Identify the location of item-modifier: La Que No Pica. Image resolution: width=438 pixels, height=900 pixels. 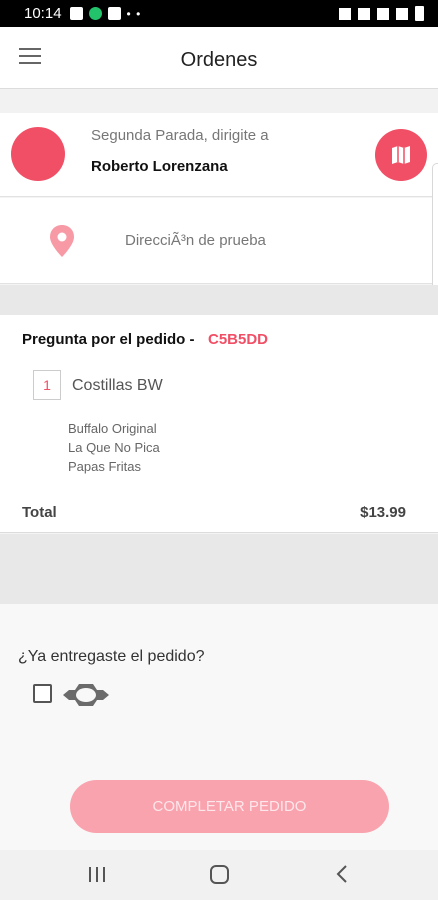
(114, 447).